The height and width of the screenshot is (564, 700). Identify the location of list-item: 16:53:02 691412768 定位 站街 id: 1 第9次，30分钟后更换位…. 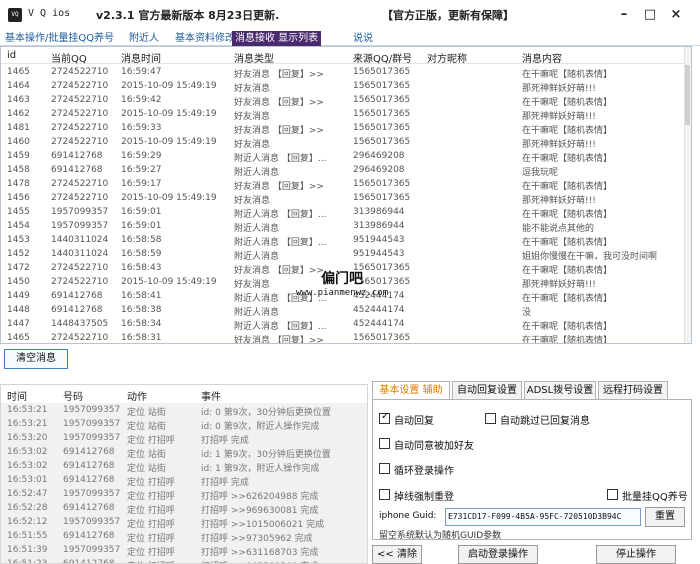
(184, 453).